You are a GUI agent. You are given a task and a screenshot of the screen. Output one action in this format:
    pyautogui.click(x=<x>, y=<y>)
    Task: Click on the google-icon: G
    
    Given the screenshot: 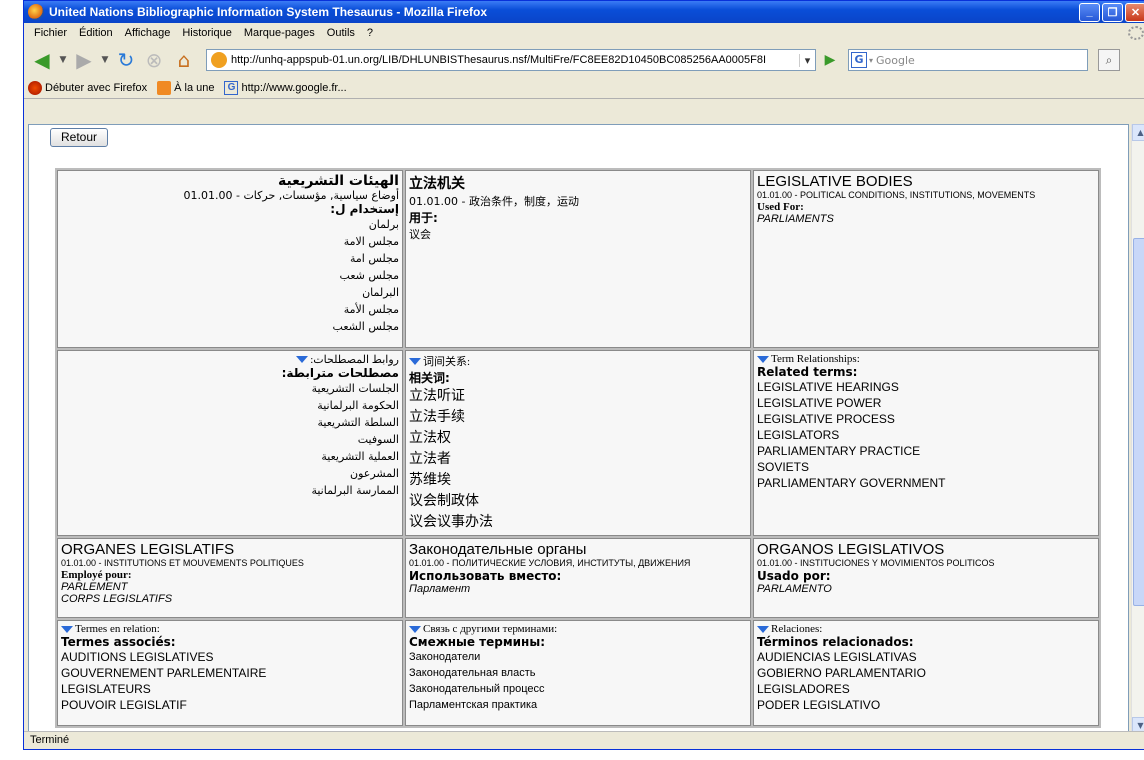 What is the action you would take?
    pyautogui.click(x=231, y=87)
    